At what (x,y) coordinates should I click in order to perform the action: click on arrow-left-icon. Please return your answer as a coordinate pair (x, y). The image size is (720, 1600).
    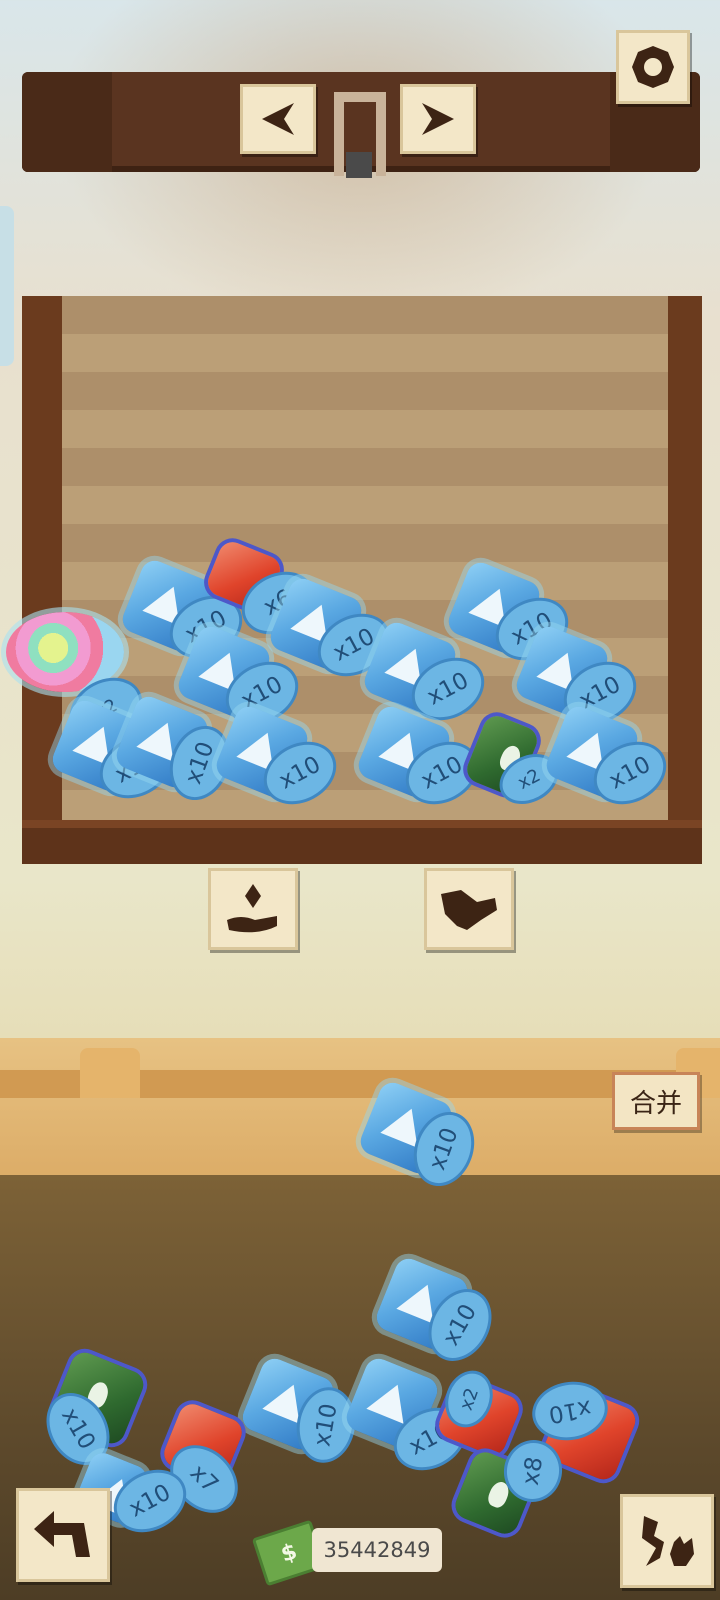
    Looking at the image, I should click on (278, 119).